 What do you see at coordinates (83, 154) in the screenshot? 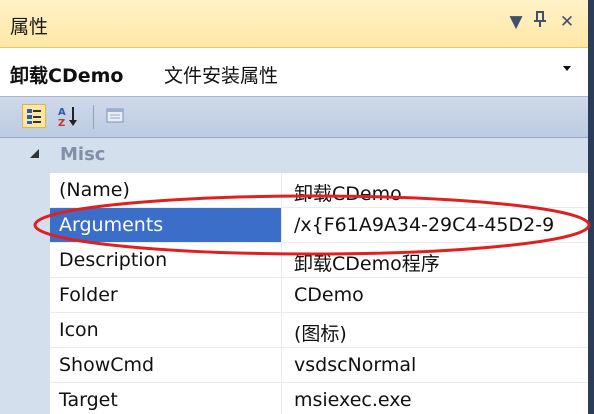
I see `category-label: Misc` at bounding box center [83, 154].